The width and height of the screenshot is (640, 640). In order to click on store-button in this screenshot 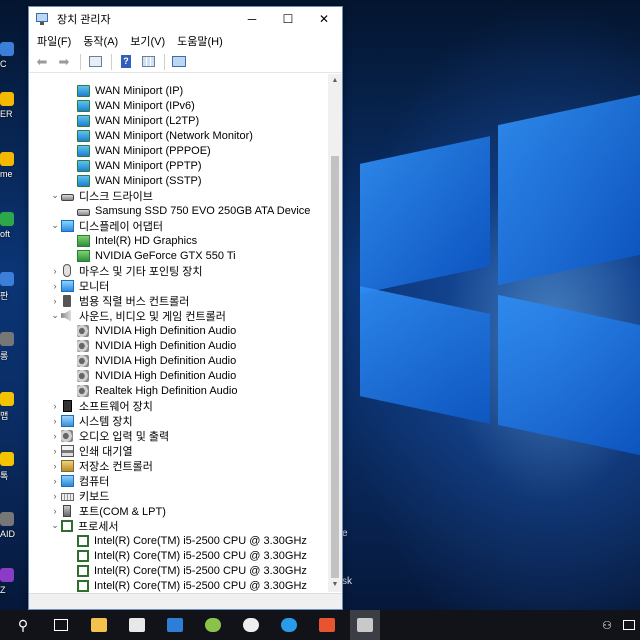, I will do `click(137, 625)`.